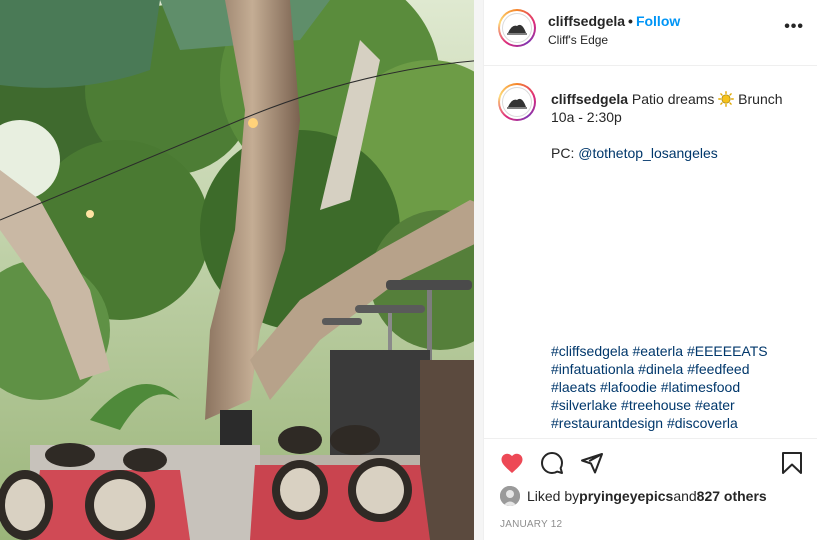 This screenshot has width=817, height=540. Describe the element at coordinates (553, 496) in the screenshot. I see `liked-by-prefix: Liked by` at that location.